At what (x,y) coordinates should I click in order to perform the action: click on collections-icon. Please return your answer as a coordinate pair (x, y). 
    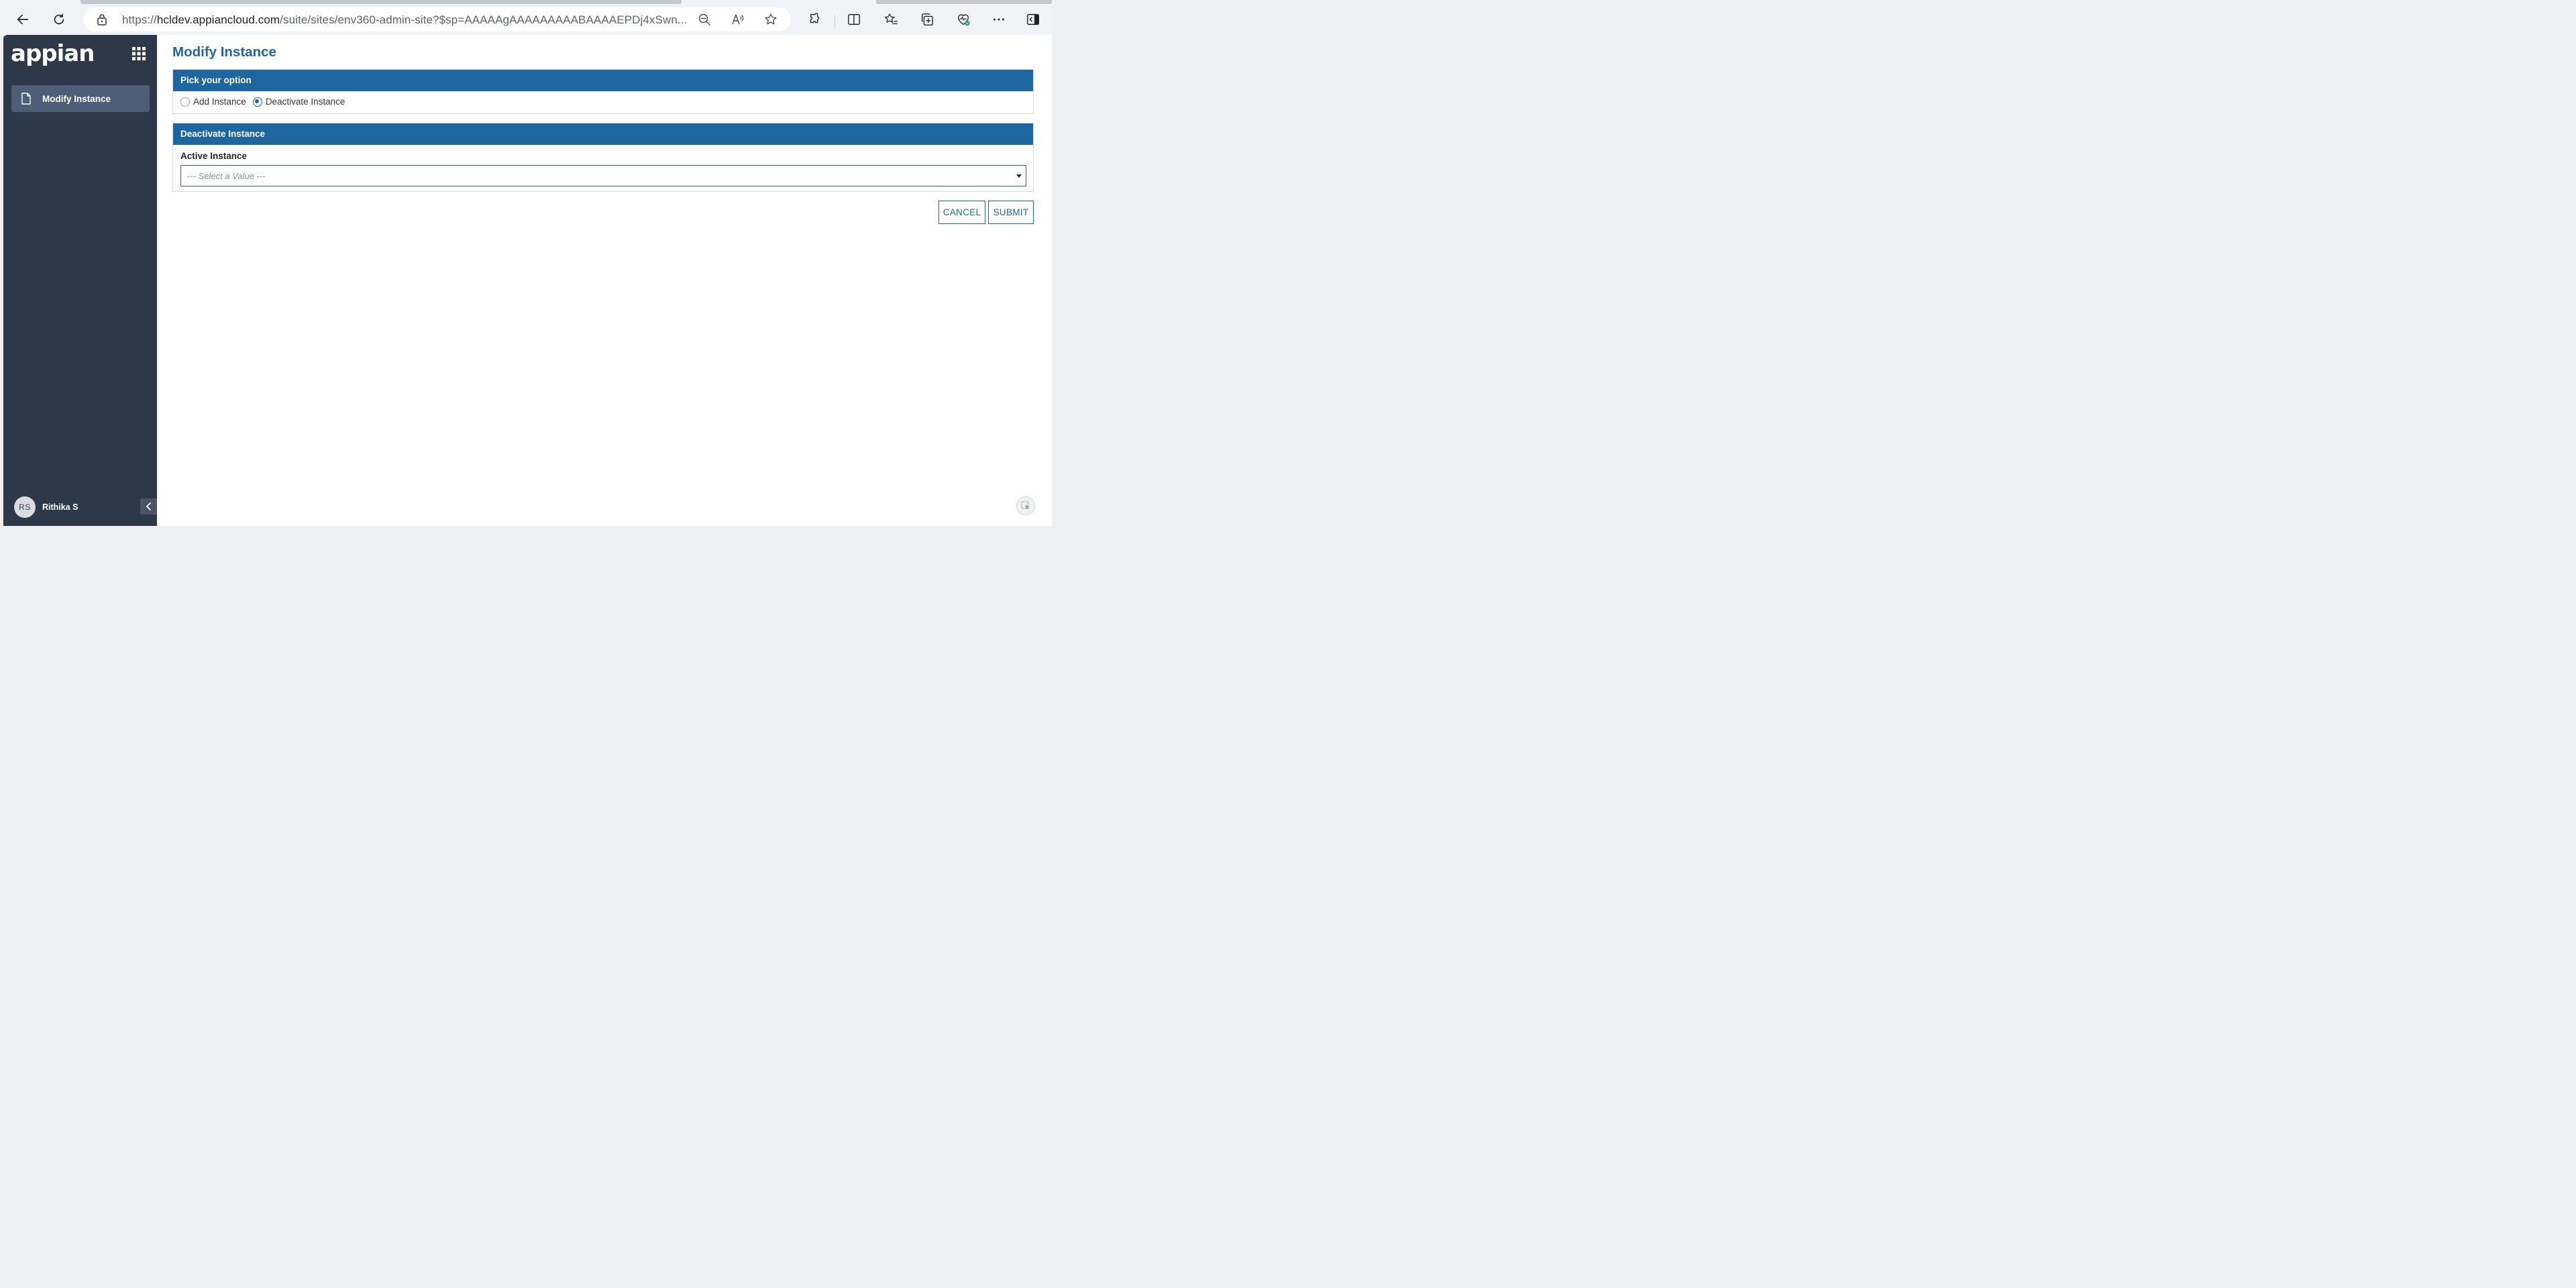
    Looking at the image, I should click on (927, 19).